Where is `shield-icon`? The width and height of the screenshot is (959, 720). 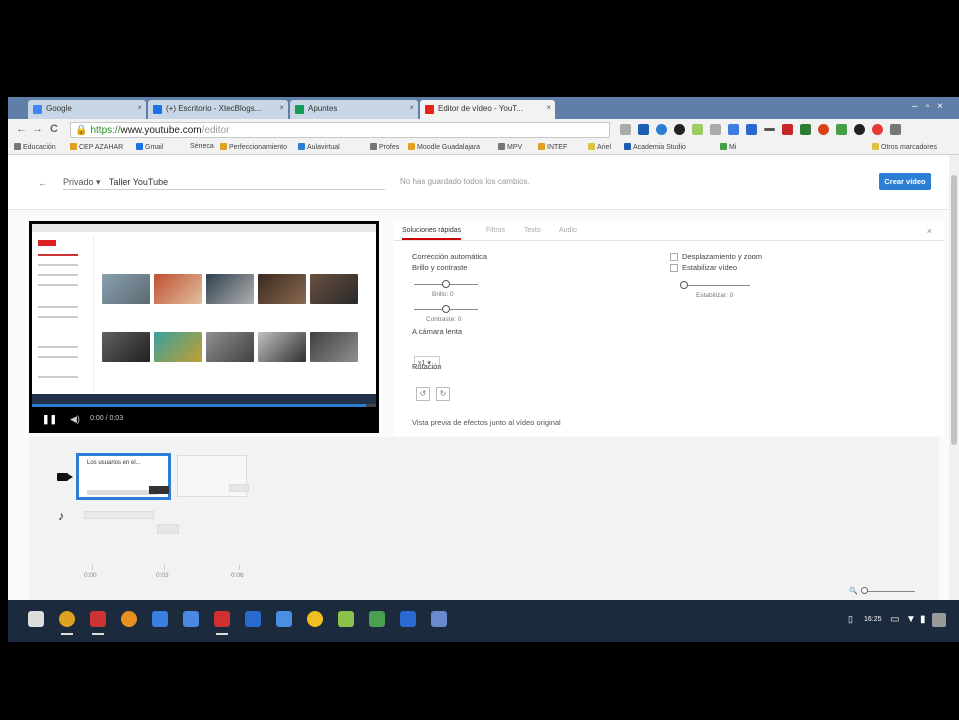
shield-icon is located at coordinates (253, 619).